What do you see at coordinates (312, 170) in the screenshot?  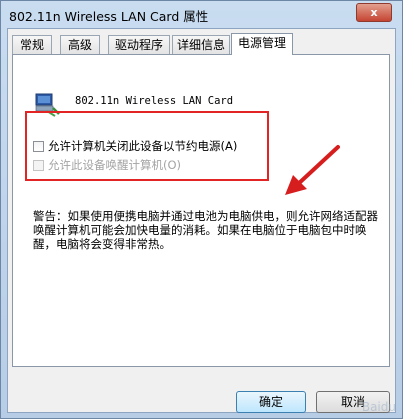 I see `red-arrow-annotation` at bounding box center [312, 170].